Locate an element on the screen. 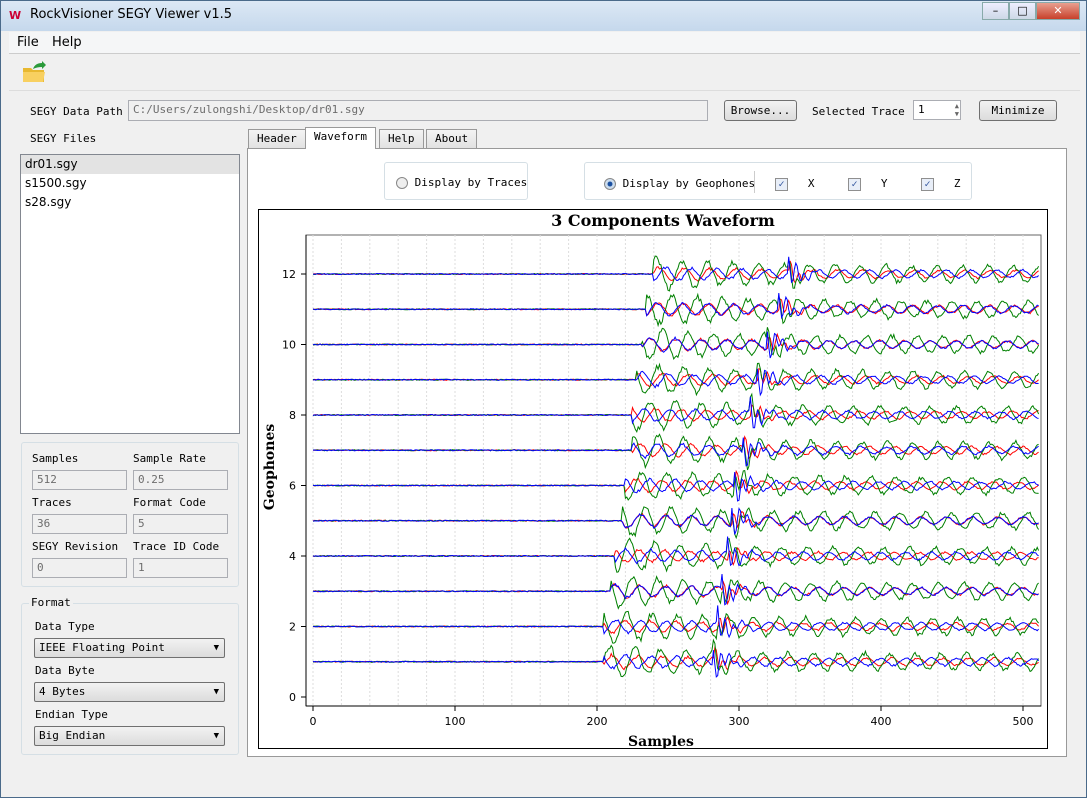 Image resolution: width=1087 pixels, height=798 pixels. title-bar: W RockVisioner SEGY Viewer v1.5 – □ ✕ is located at coordinates (543, 16).